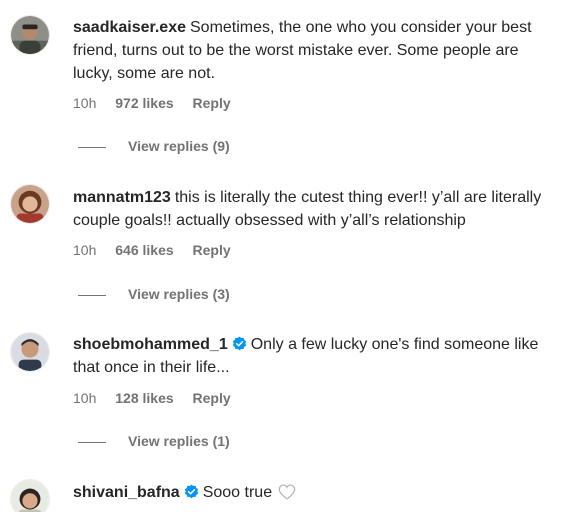 Image resolution: width=566 pixels, height=512 pixels. I want to click on heart-outline-icon, so click(287, 492).